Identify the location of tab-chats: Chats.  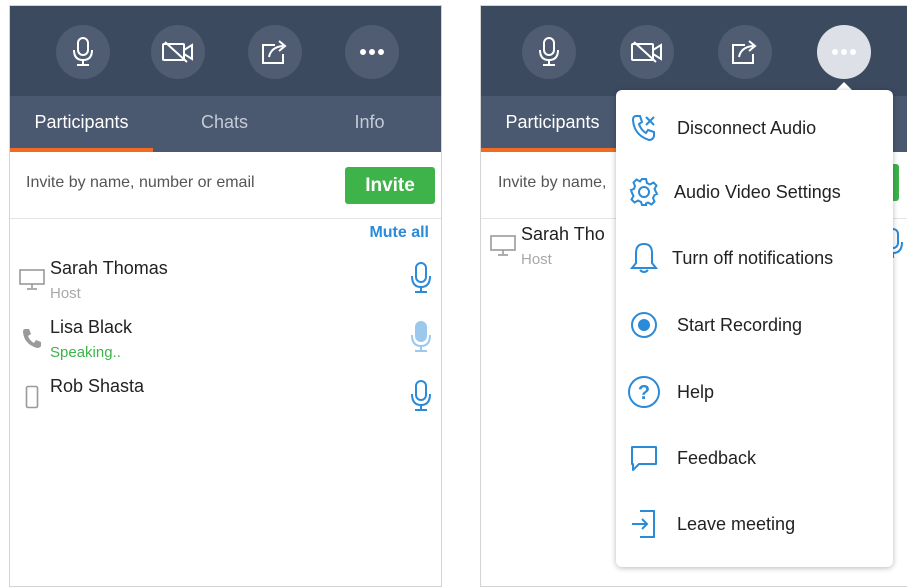
(224, 124).